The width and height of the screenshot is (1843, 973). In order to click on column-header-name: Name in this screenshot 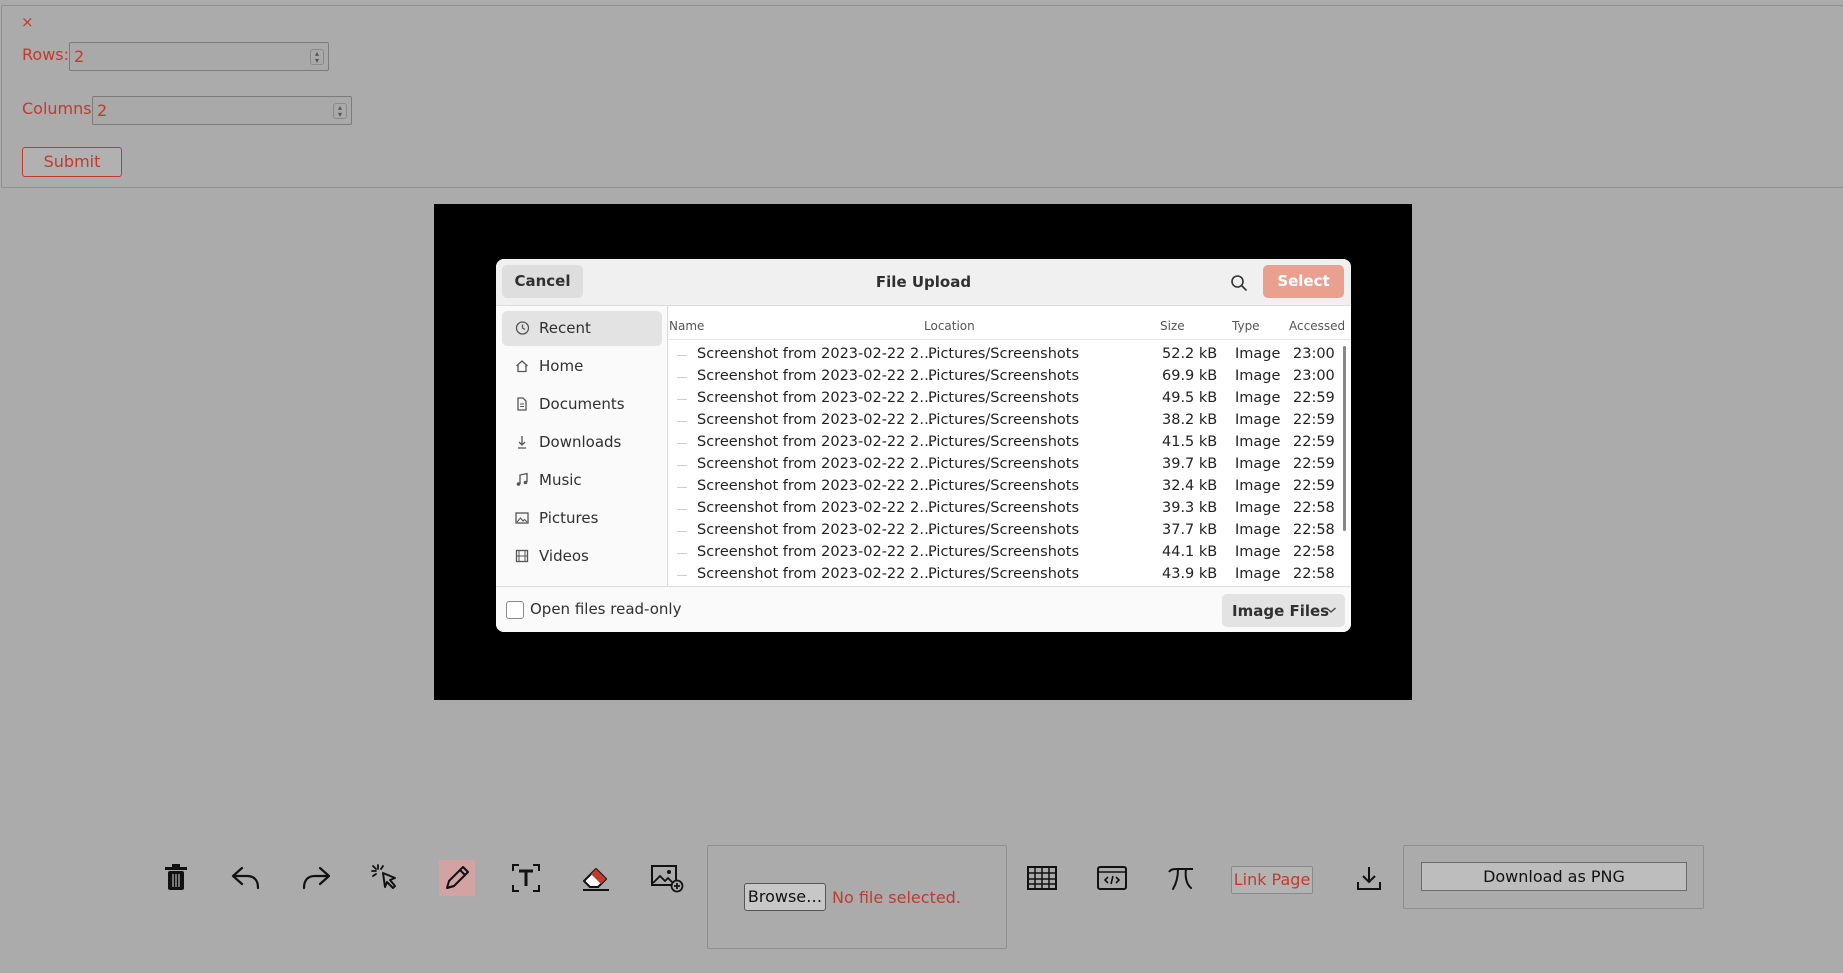, I will do `click(686, 326)`.